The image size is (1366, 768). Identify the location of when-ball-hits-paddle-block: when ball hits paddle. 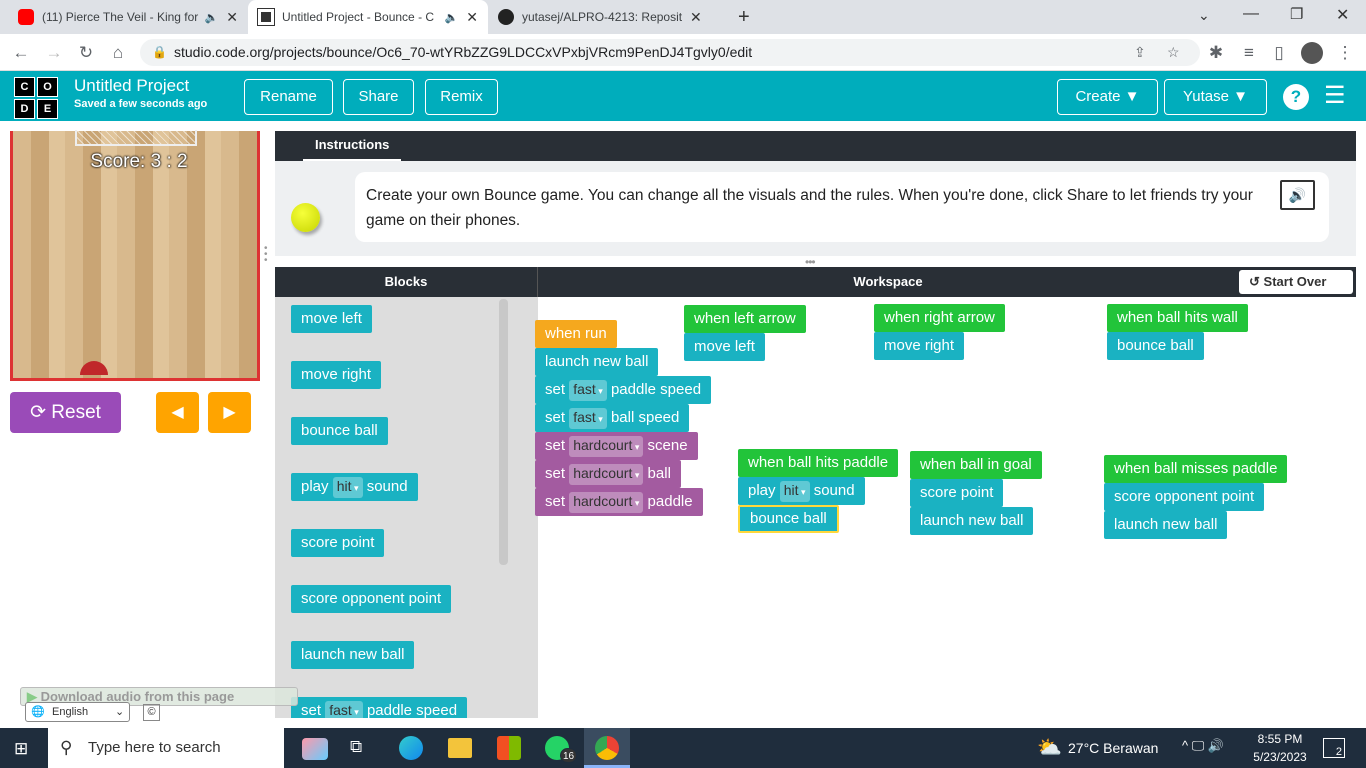
(818, 463).